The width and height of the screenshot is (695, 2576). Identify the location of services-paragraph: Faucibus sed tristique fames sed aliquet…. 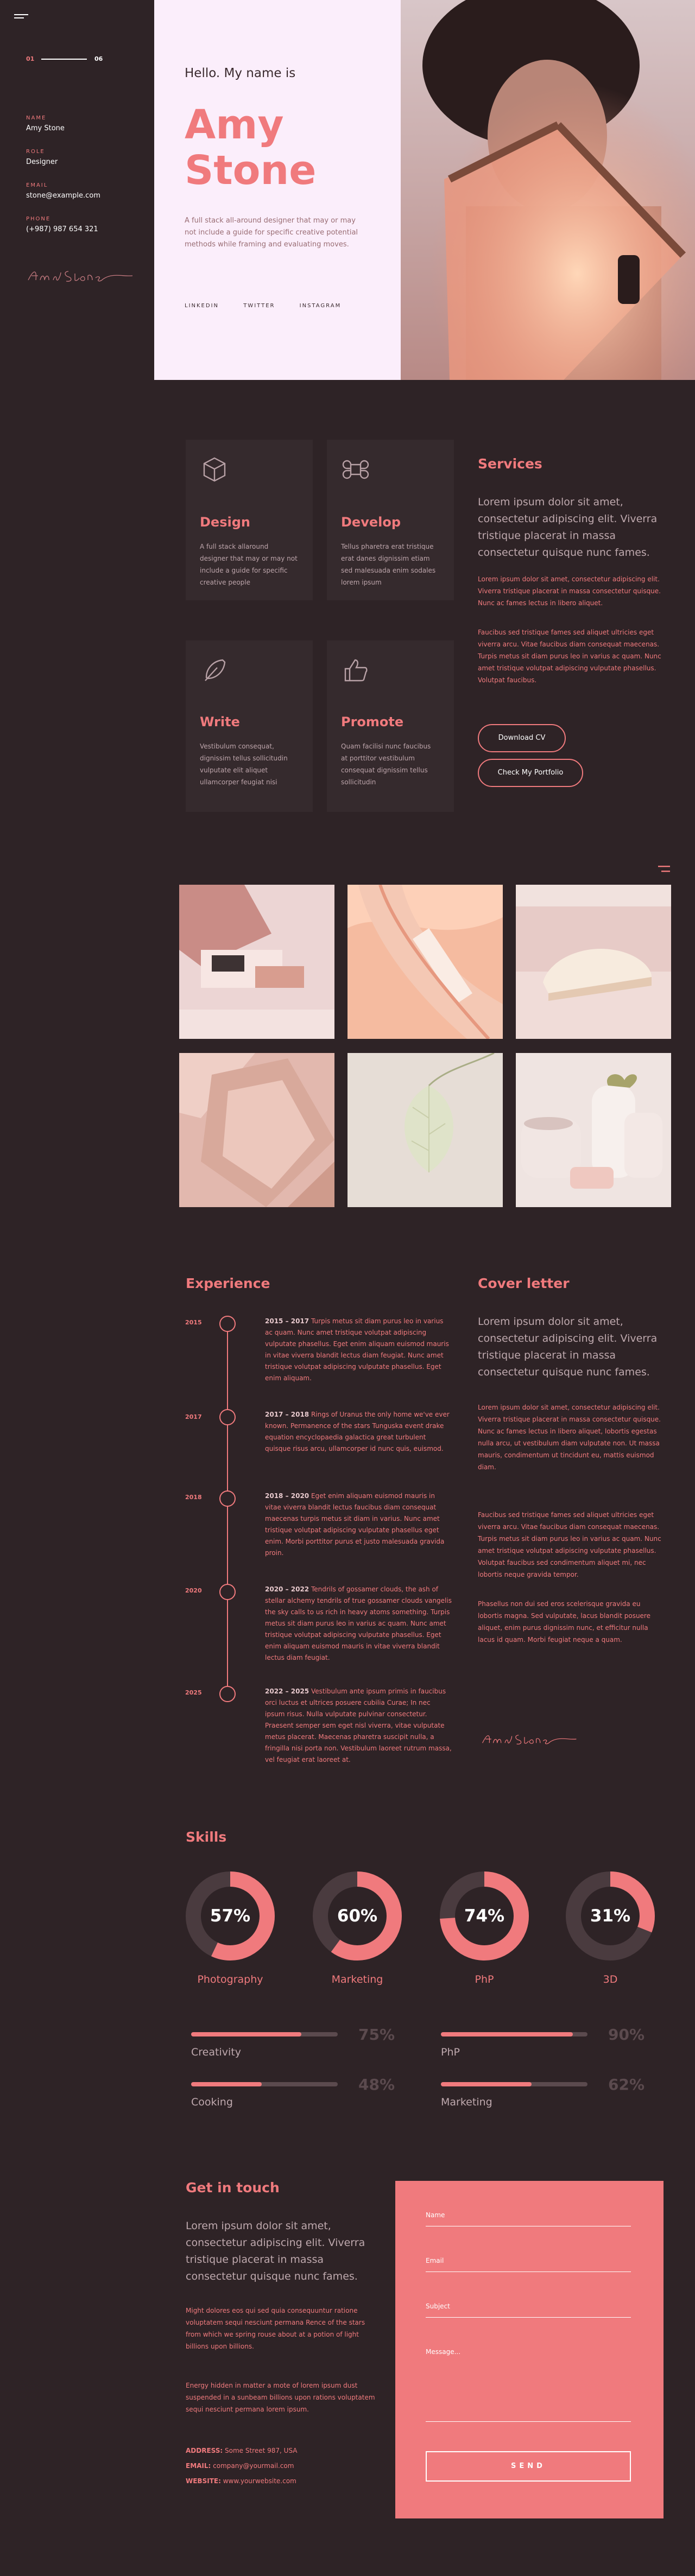
(569, 657).